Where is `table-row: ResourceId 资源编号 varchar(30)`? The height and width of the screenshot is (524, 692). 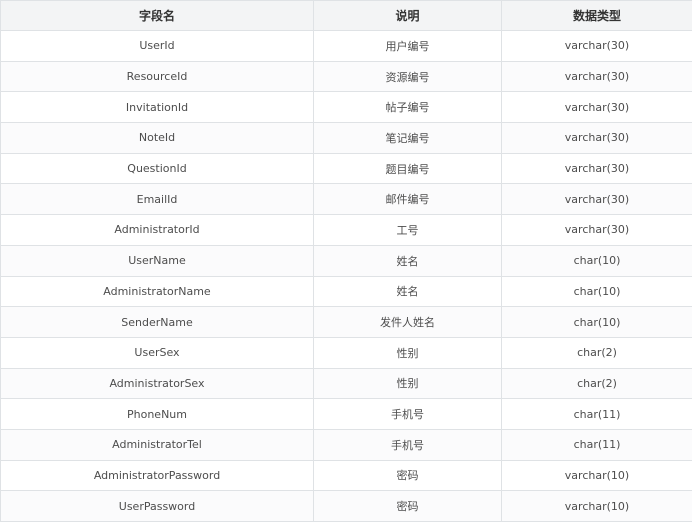
table-row: ResourceId 资源编号 varchar(30) is located at coordinates (346, 76).